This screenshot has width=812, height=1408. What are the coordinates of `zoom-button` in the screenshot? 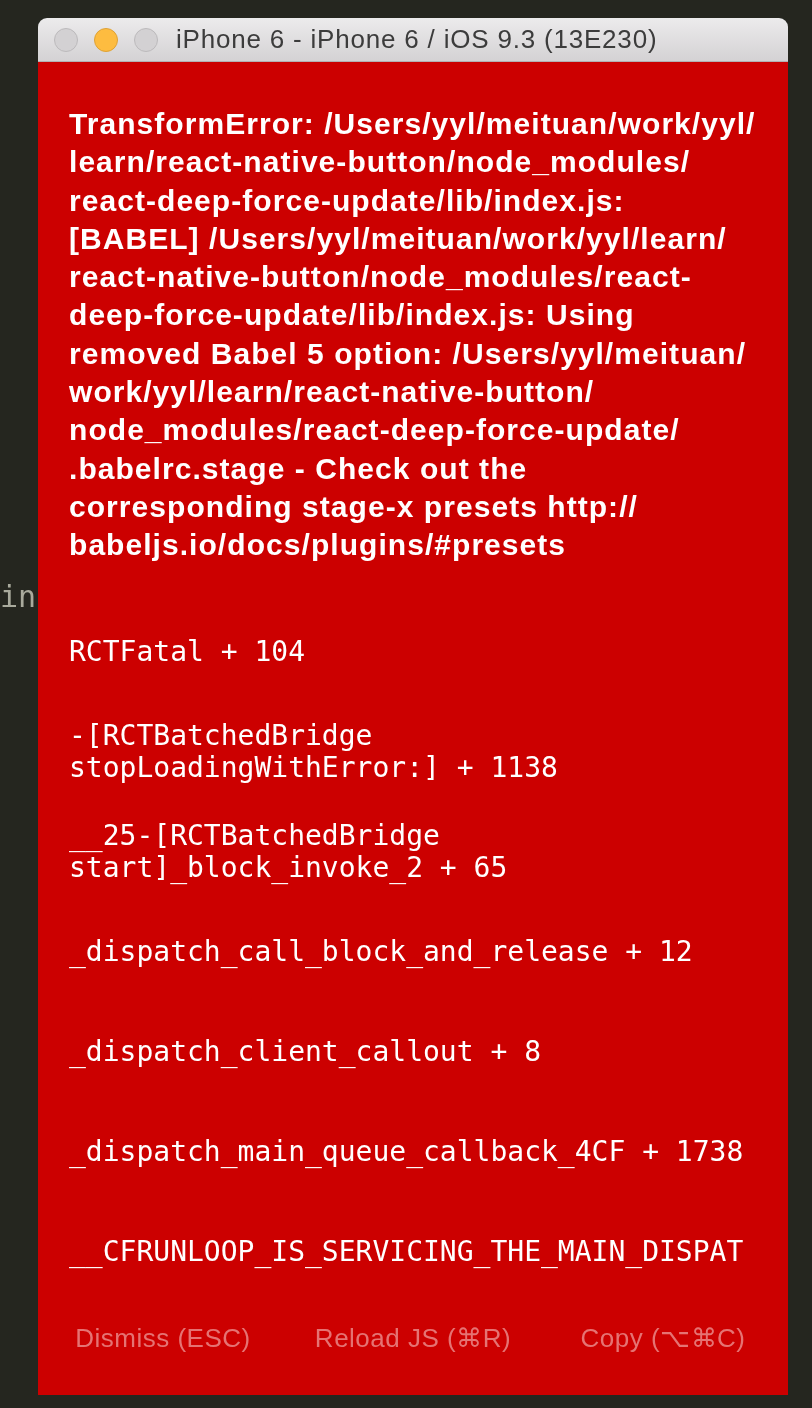 It's located at (146, 39).